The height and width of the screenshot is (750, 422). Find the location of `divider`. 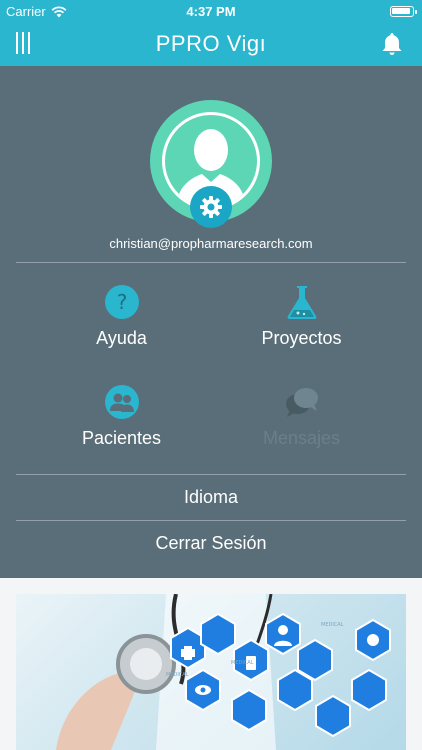

divider is located at coordinates (211, 262).